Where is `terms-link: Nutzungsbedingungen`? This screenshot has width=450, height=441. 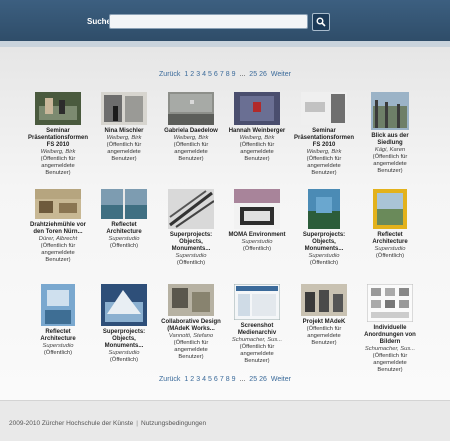 terms-link: Nutzungsbedingungen is located at coordinates (173, 423).